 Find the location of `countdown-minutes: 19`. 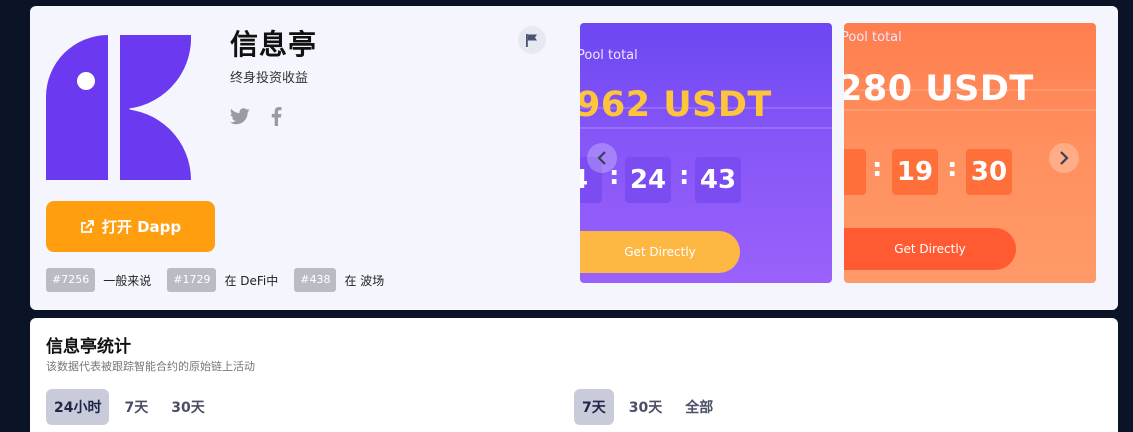

countdown-minutes: 19 is located at coordinates (915, 172).